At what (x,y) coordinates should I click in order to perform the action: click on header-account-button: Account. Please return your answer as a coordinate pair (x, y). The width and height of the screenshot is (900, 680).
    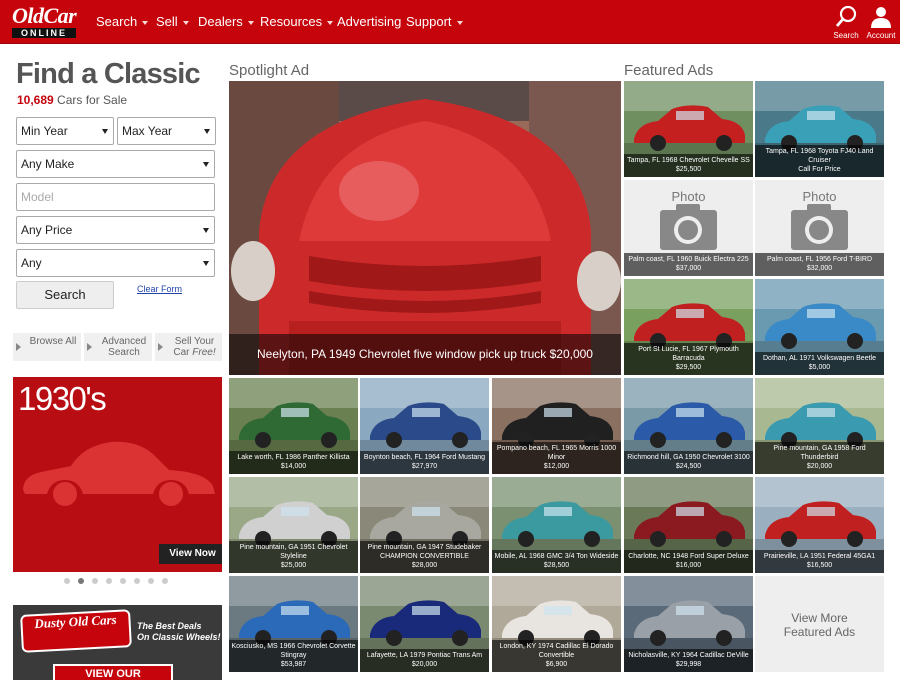
    Looking at the image, I should click on (880, 22).